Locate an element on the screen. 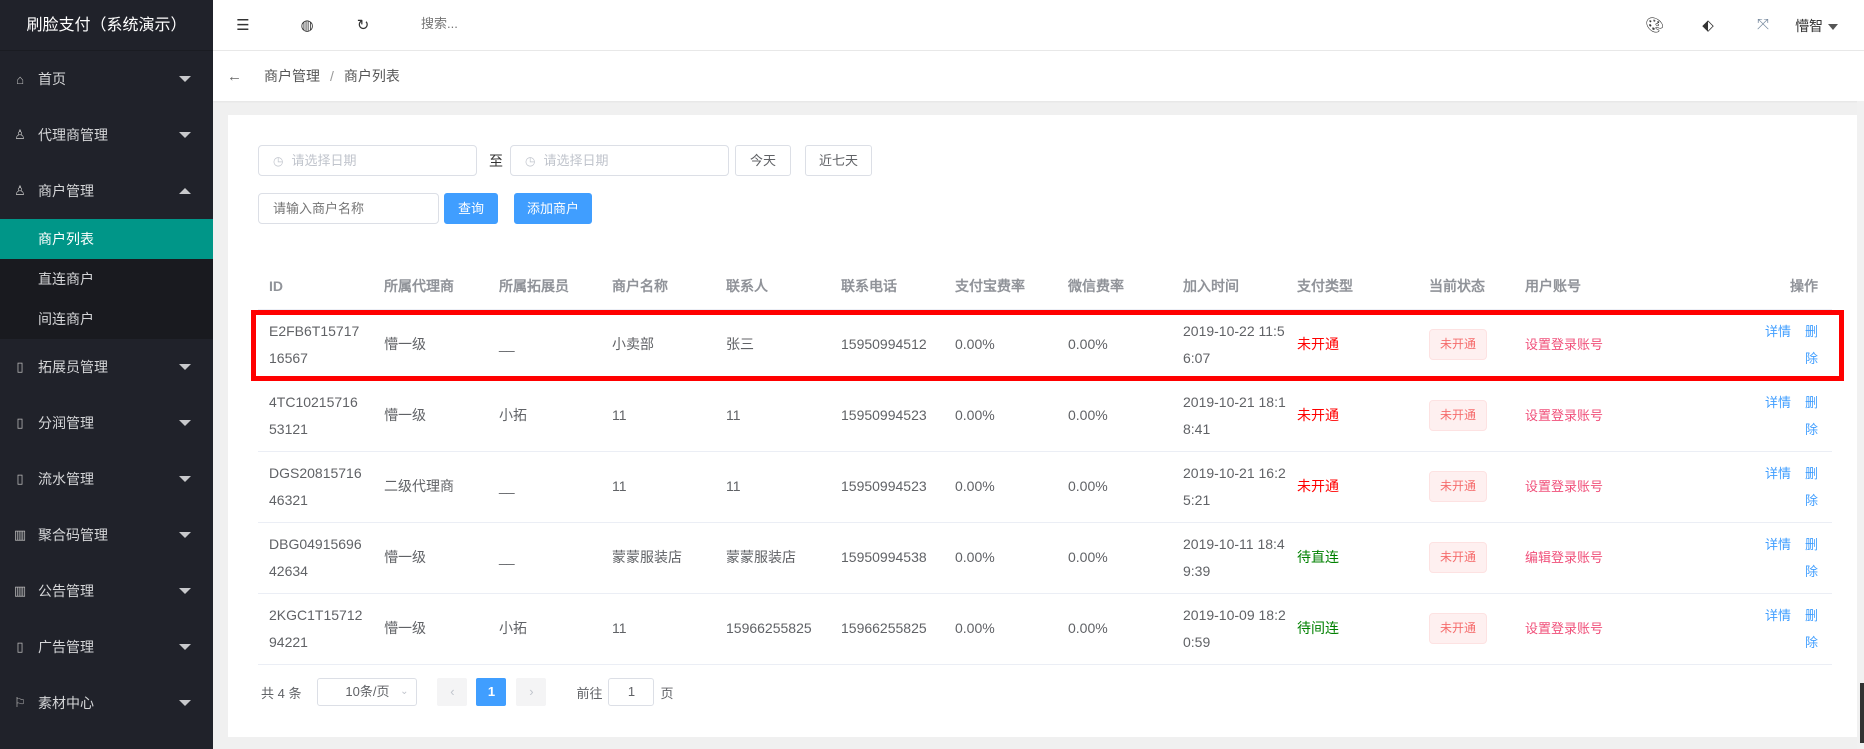  sidebar-item-label: 商户管理 is located at coordinates (66, 191).